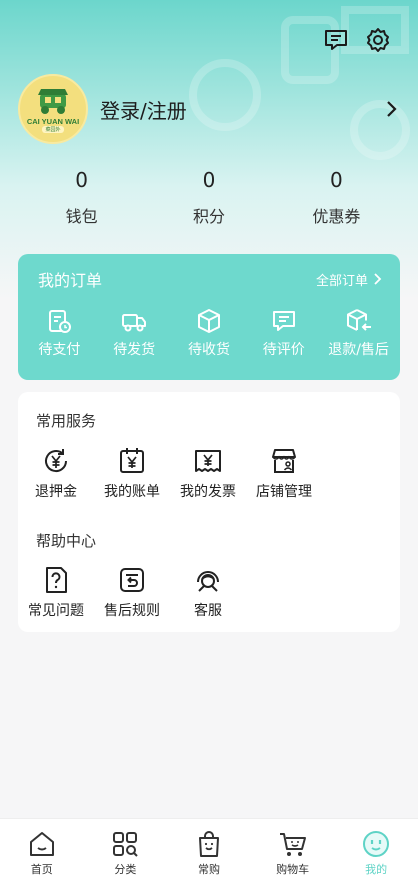 The width and height of the screenshot is (418, 882). Describe the element at coordinates (56, 611) in the screenshot. I see `help-label: 常见问题` at that location.